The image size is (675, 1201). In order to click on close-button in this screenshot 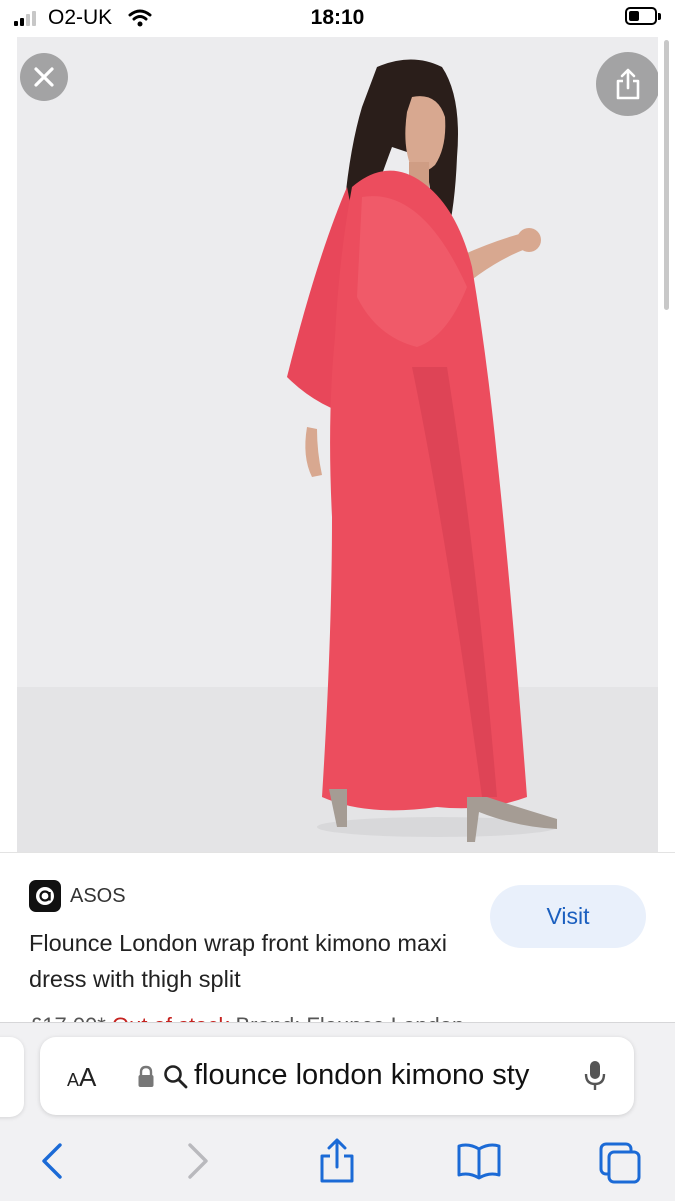, I will do `click(44, 77)`.